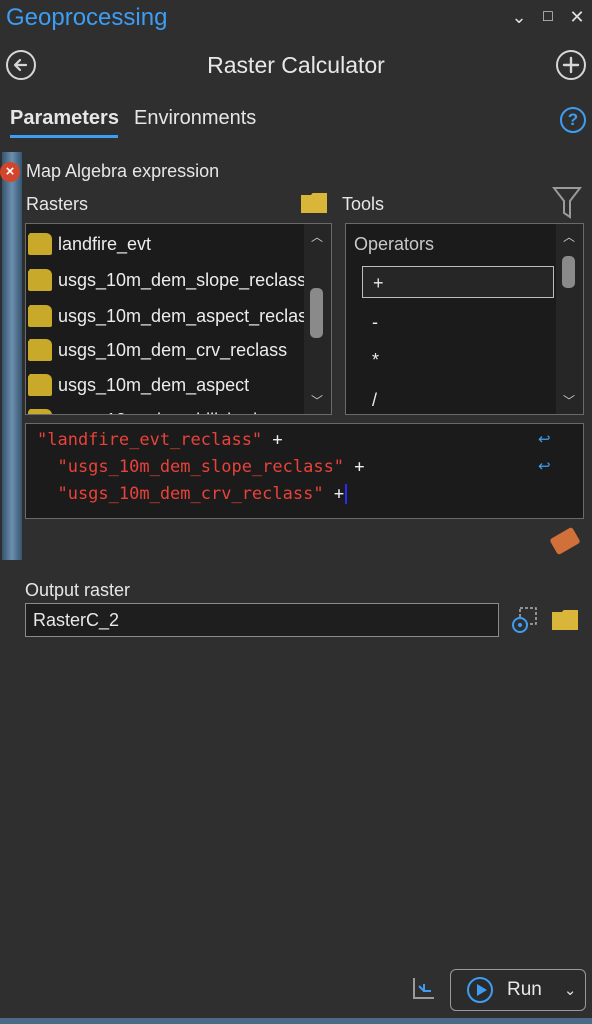 The width and height of the screenshot is (592, 1024). I want to click on tools-list: Operators + - * / ︿ ﹀, so click(464, 319).